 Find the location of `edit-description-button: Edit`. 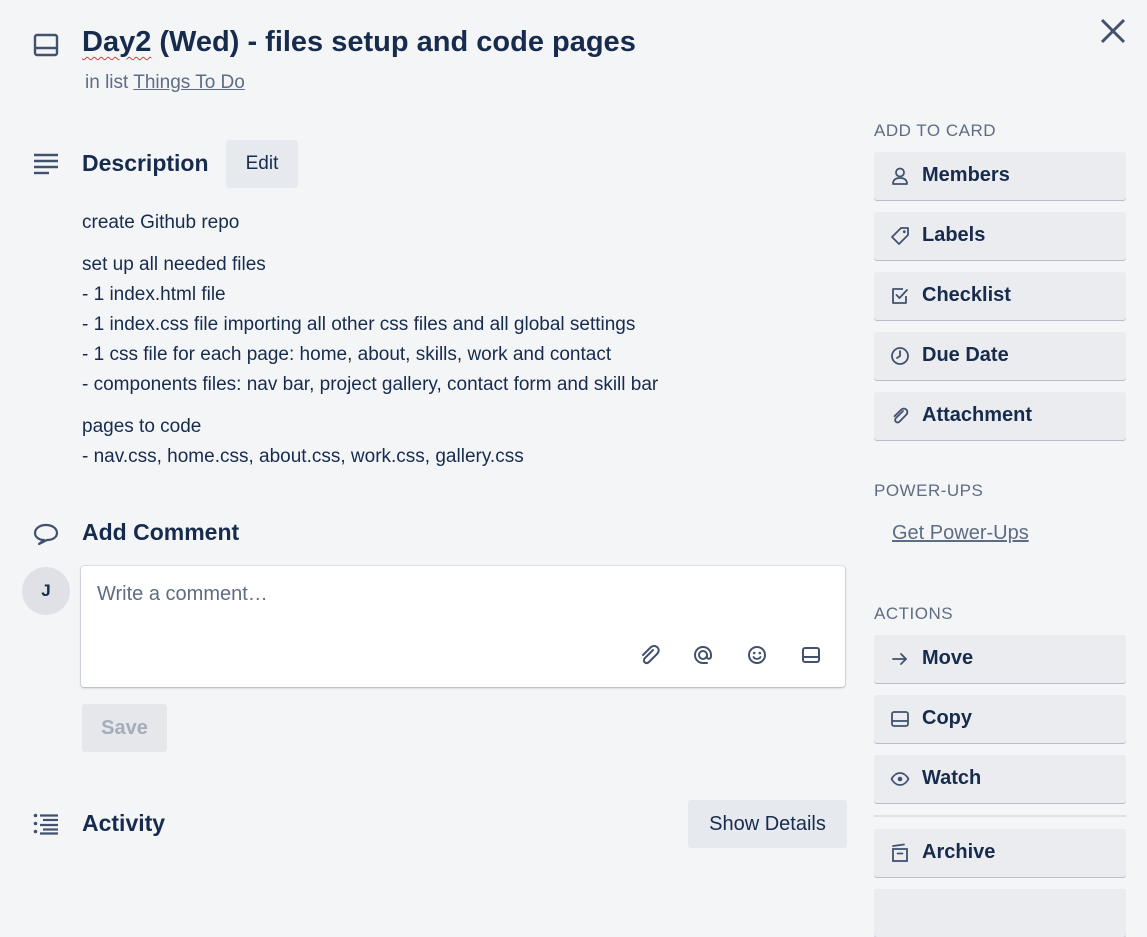

edit-description-button: Edit is located at coordinates (262, 164).